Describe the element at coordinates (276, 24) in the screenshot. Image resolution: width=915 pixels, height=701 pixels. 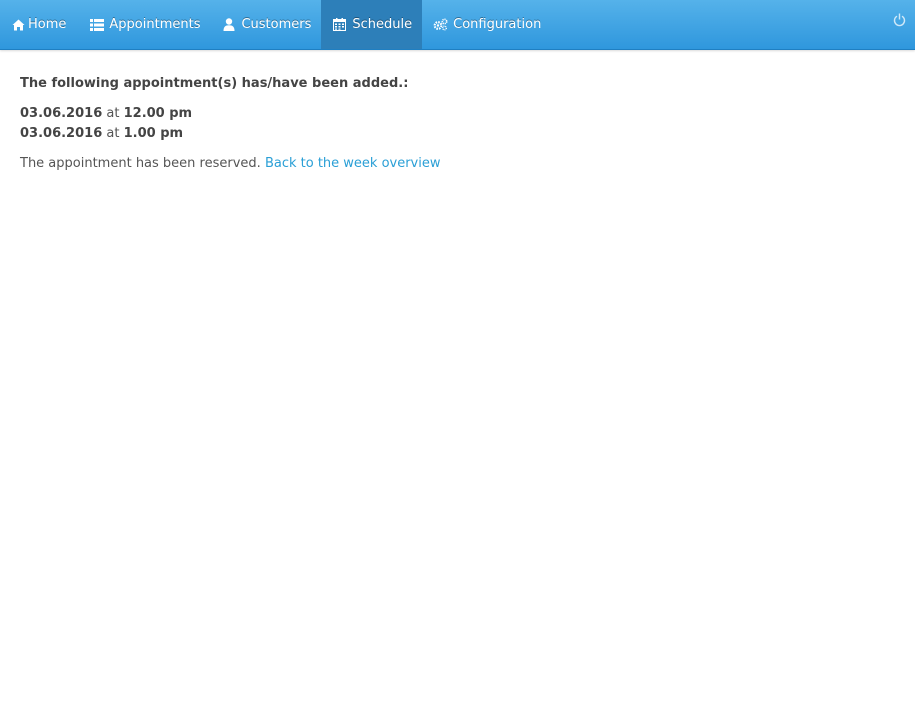
I see `nav-item-label: Customers` at that location.